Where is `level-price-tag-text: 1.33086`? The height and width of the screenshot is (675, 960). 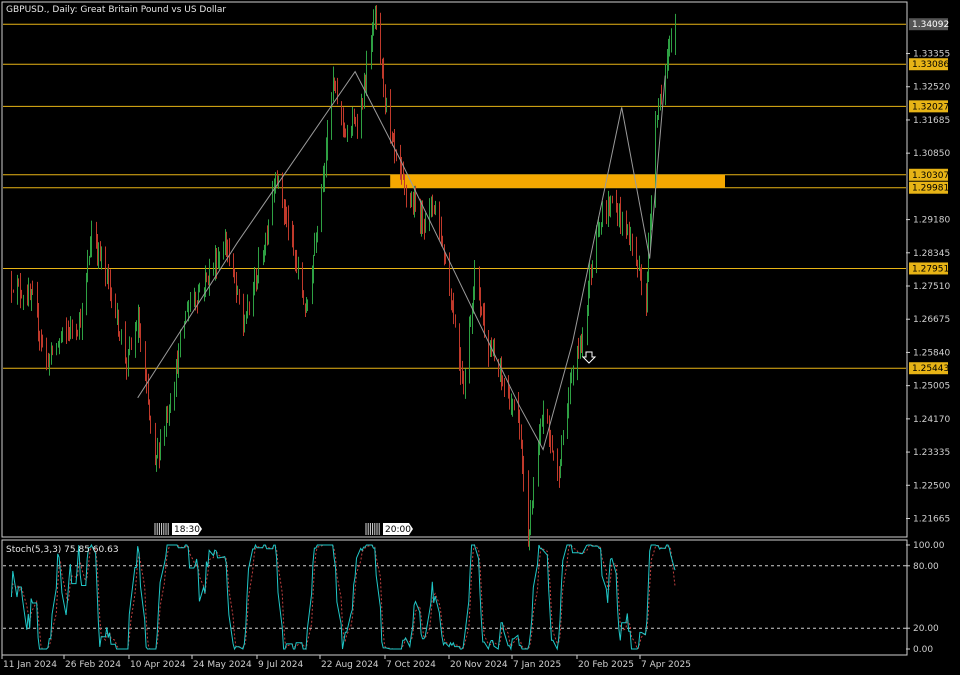
level-price-tag-text: 1.33086 is located at coordinates (930, 65).